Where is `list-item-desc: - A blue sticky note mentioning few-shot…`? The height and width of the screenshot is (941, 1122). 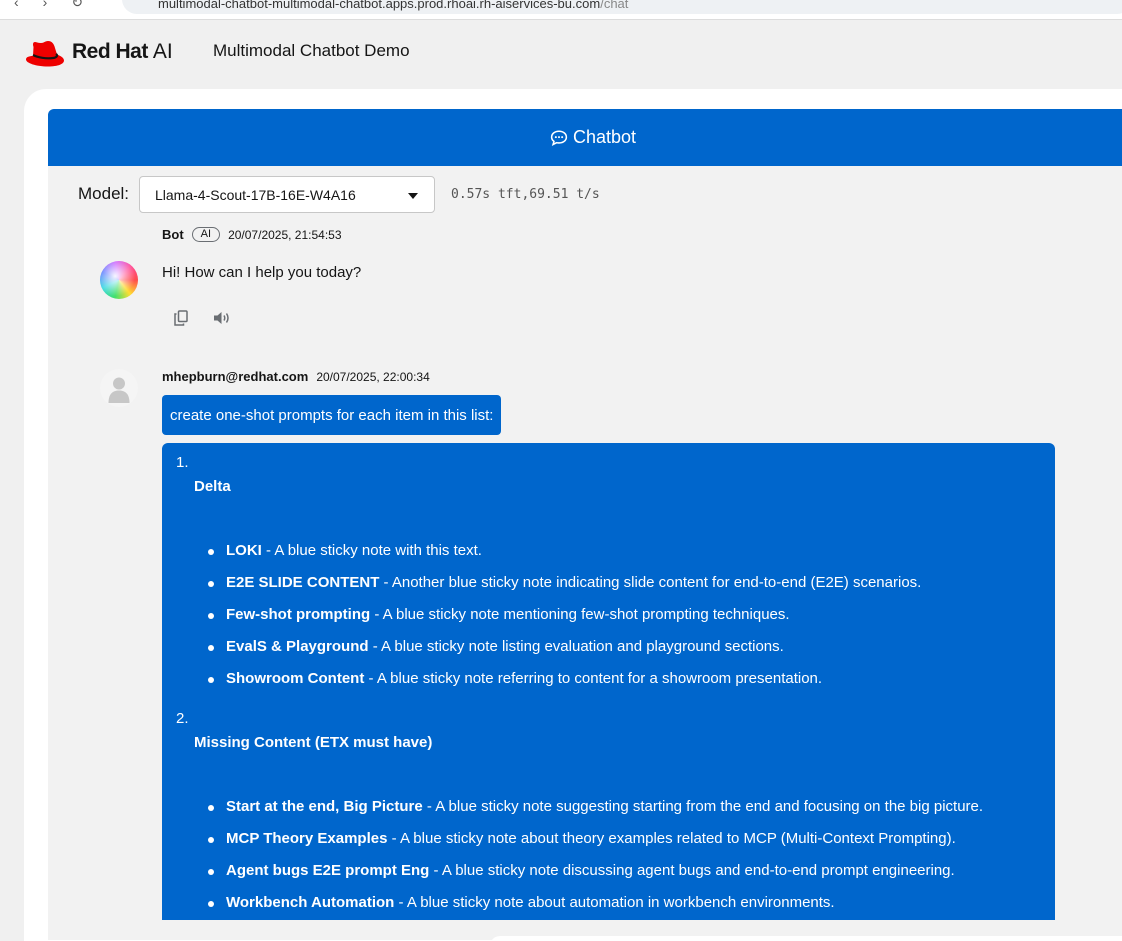
list-item-desc: - A blue sticky note mentioning few-shot… is located at coordinates (580, 614).